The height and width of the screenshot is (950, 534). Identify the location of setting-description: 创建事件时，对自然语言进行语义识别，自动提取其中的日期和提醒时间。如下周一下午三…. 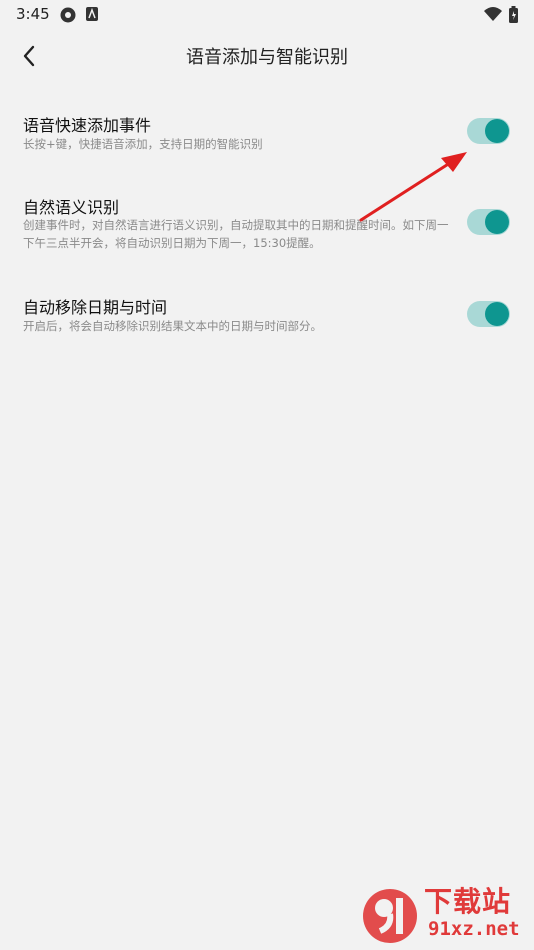
(236, 234).